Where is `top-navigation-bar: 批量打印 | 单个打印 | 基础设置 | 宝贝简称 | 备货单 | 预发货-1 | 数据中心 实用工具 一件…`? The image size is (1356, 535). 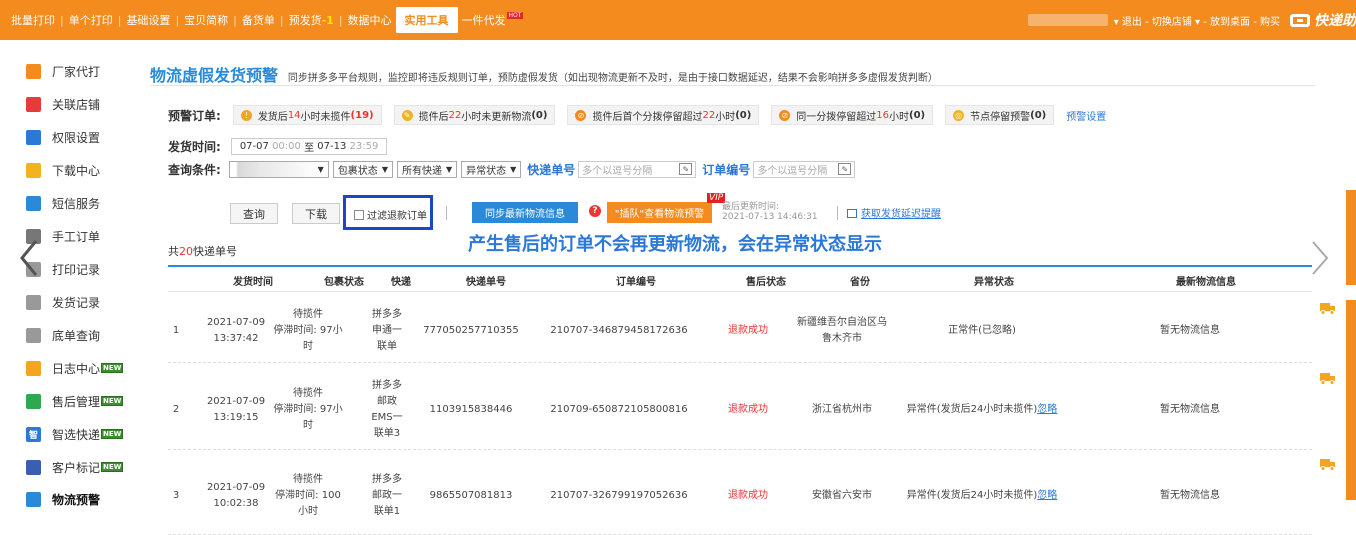 top-navigation-bar: 批量打印 | 单个打印 | 基础设置 | 宝贝简称 | 备货单 | 预发货-1 | 数据中心 实用工具 一件… is located at coordinates (678, 20).